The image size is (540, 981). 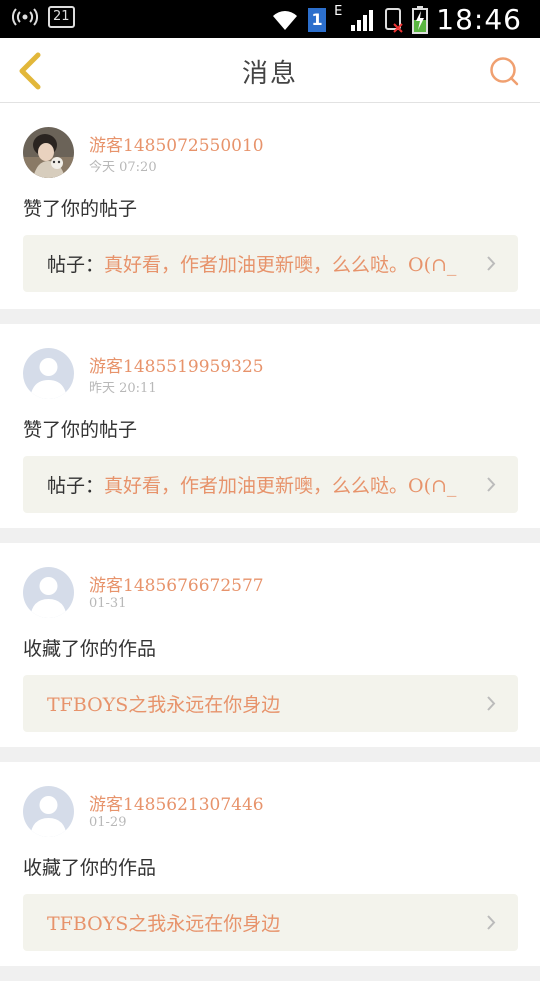 I want to click on username: 游客1485519959325, so click(x=176, y=364).